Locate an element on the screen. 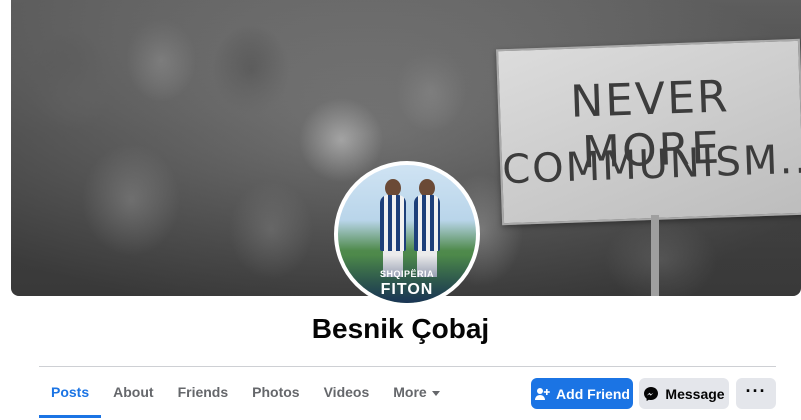  tab-about: About is located at coordinates (133, 392).